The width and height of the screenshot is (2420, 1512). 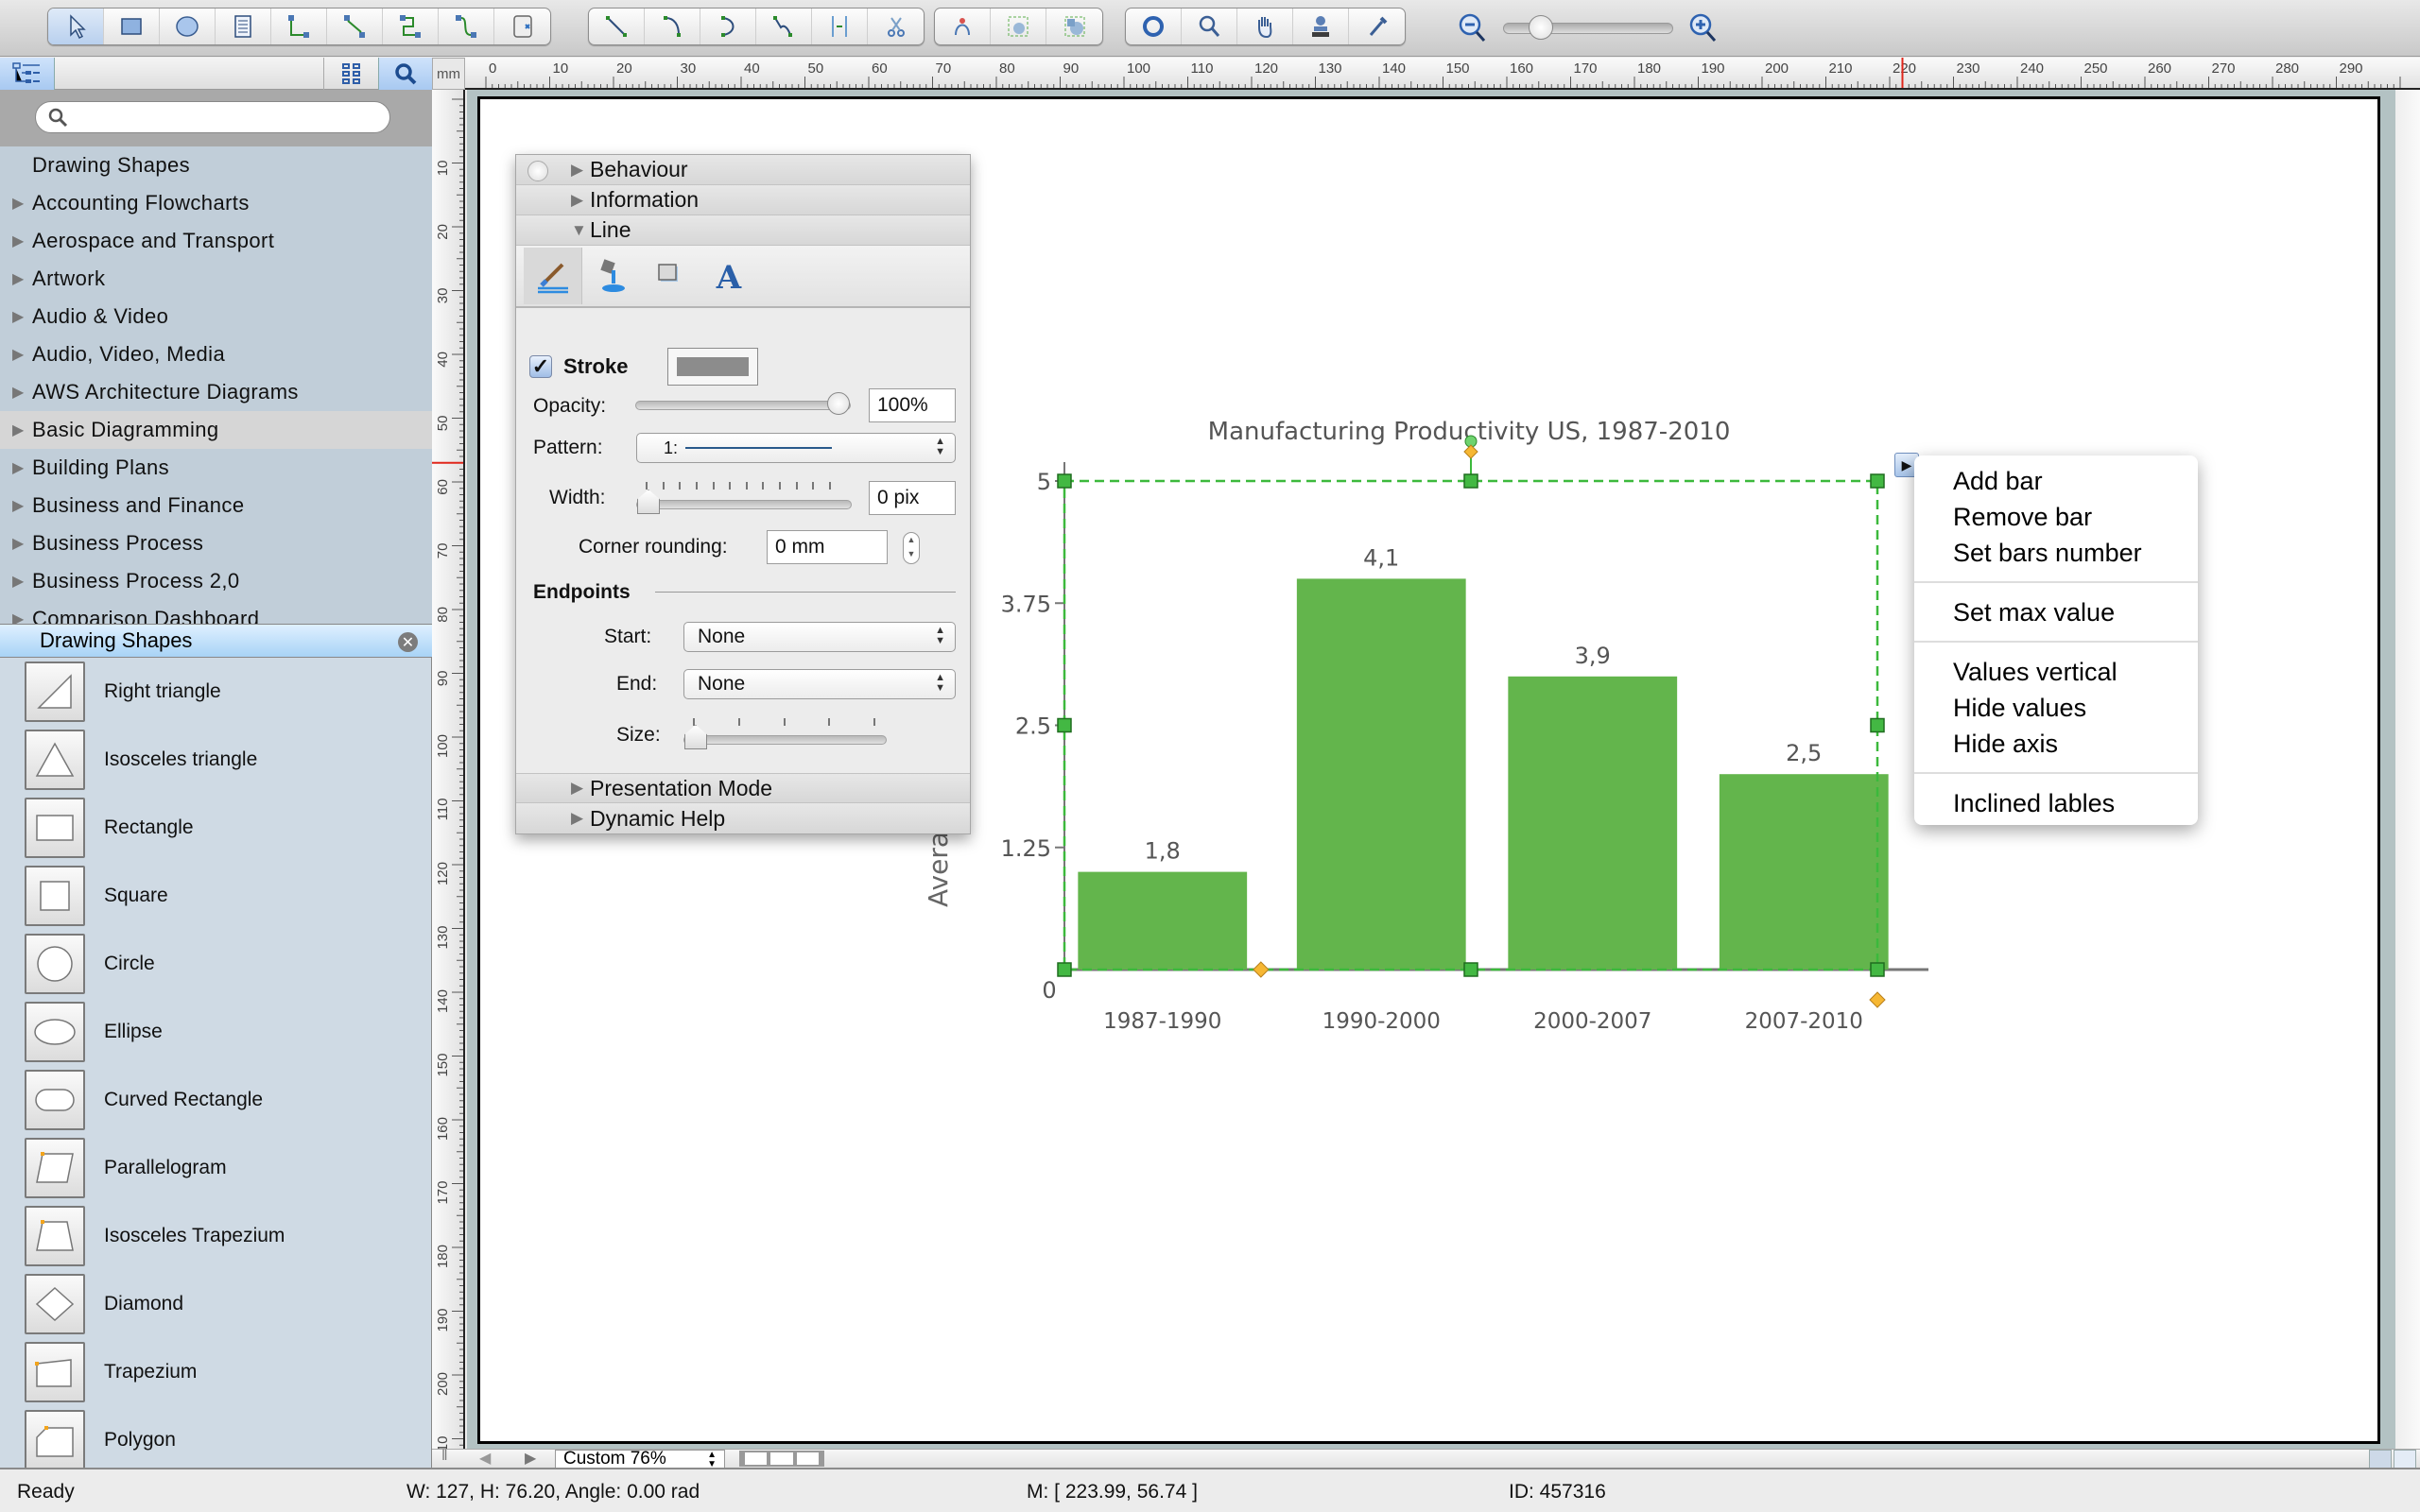 What do you see at coordinates (2056, 744) in the screenshot?
I see `menu-item-hide-axis: Hide axis` at bounding box center [2056, 744].